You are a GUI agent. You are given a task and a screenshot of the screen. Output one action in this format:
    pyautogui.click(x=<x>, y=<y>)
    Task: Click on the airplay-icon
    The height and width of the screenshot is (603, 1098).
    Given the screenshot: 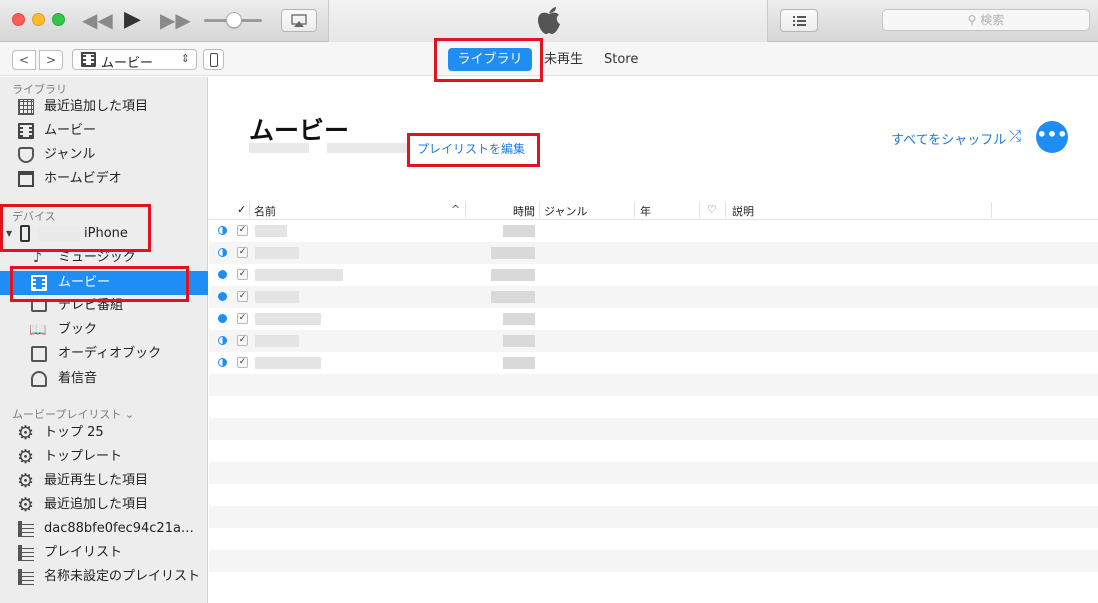 What is the action you would take?
    pyautogui.click(x=299, y=20)
    